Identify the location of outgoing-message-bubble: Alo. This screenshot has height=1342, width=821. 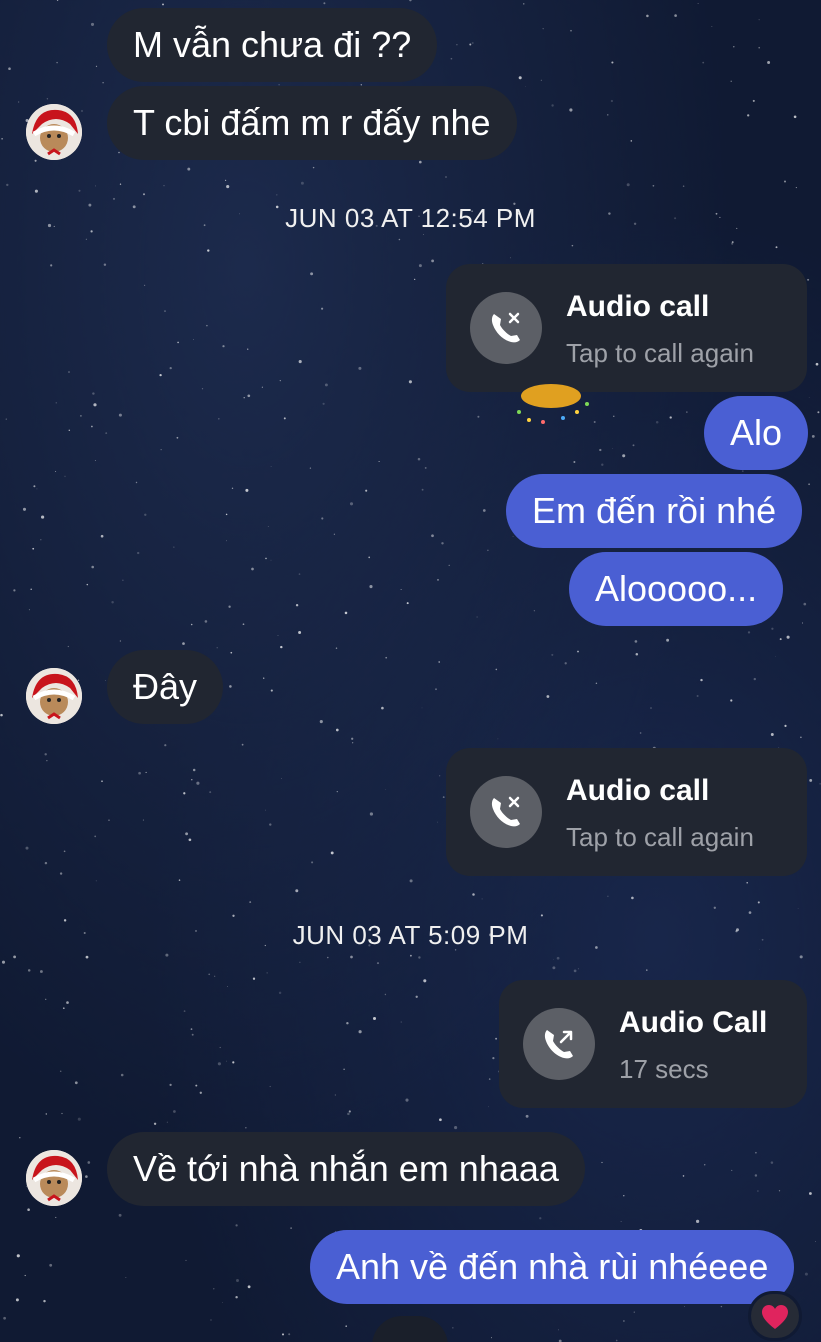
(756, 433).